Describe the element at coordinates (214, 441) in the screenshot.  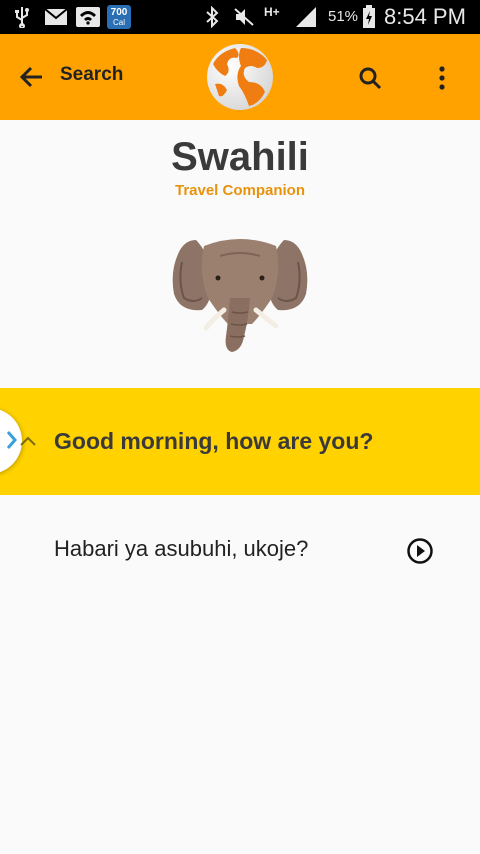
I see `phrase-english: Good morning, how are you?` at that location.